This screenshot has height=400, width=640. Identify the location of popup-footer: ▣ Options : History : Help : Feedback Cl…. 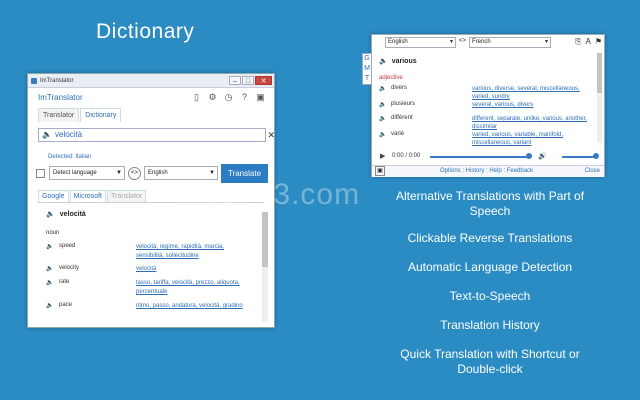
(488, 171).